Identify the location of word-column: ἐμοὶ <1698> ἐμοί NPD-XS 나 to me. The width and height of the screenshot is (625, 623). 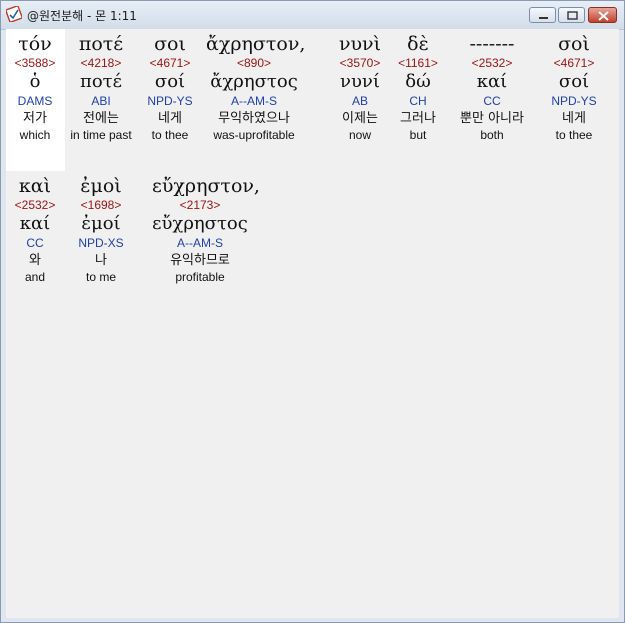
(101, 230).